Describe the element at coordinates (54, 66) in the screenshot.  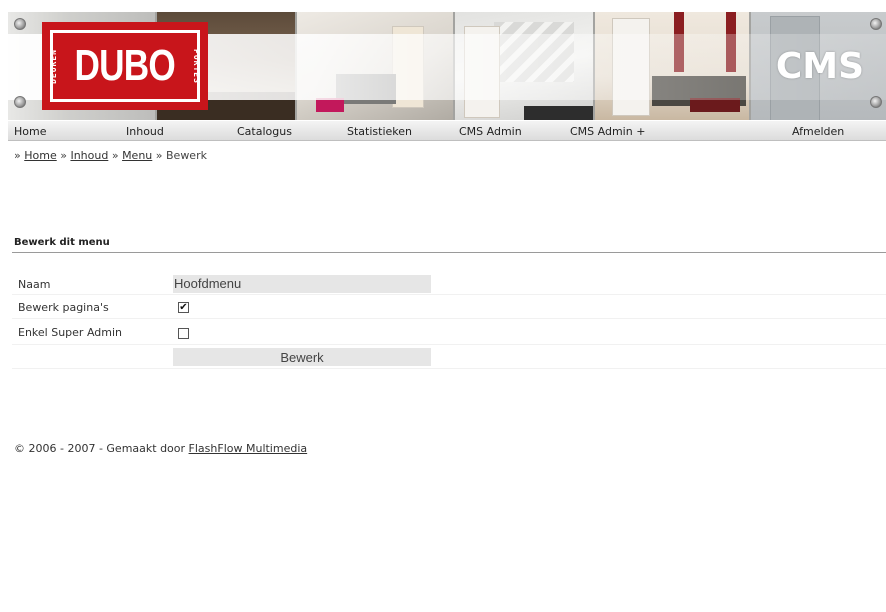
I see `logo-side-text-left: DEUREN` at that location.